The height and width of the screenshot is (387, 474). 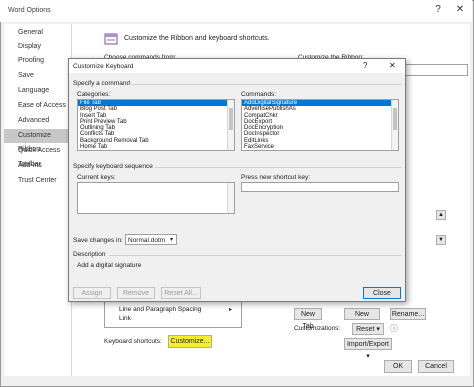 I want to click on save-changes-value: Normal.dotm, so click(x=147, y=240).